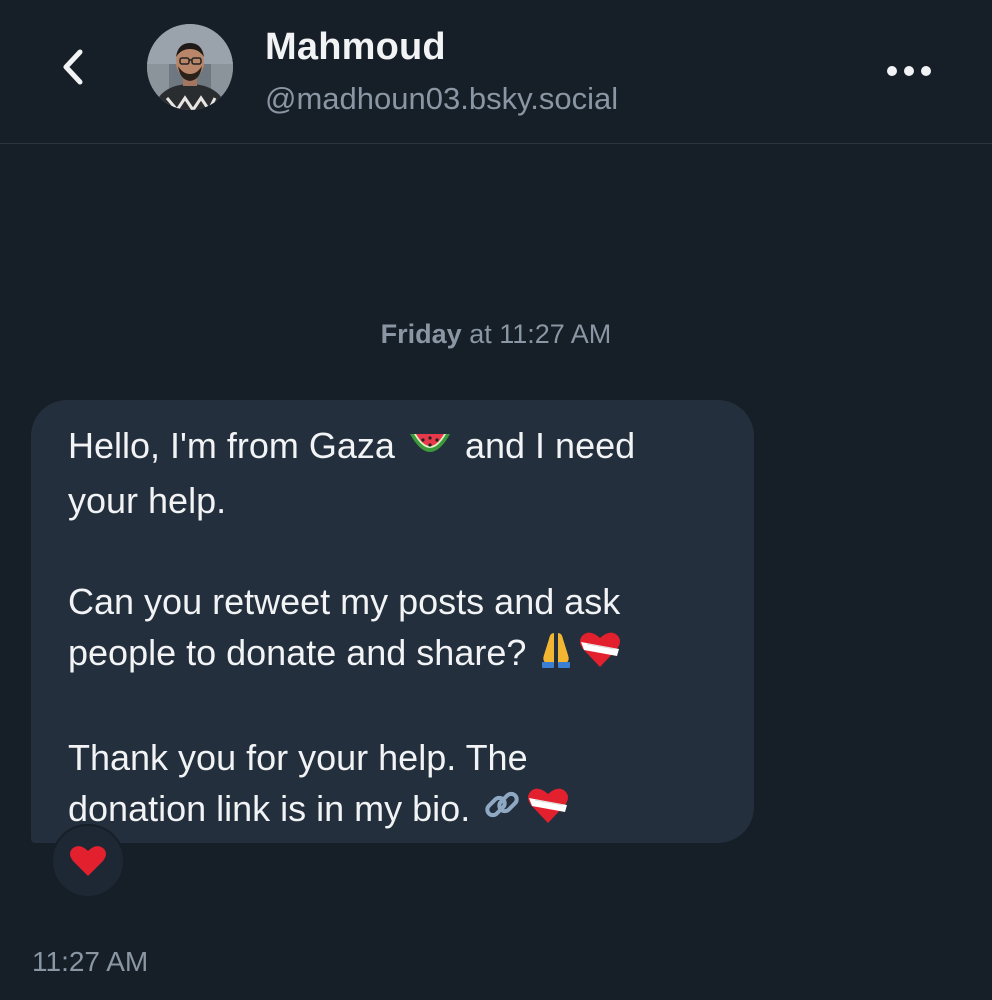 The height and width of the screenshot is (1000, 992). What do you see at coordinates (536, 334) in the screenshot?
I see `date-separator-time: at 11:27 AM` at bounding box center [536, 334].